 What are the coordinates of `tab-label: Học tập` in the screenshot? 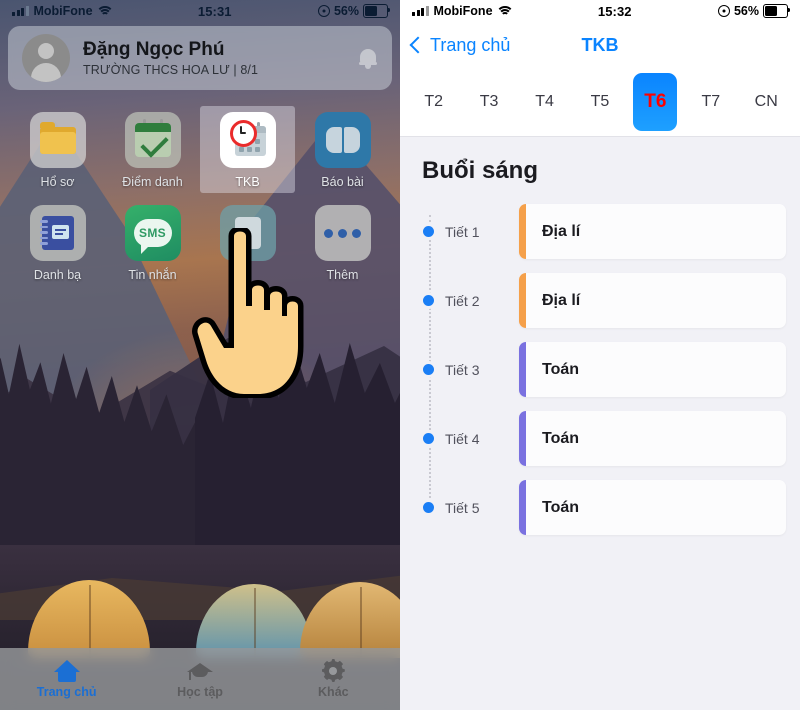 It's located at (200, 691).